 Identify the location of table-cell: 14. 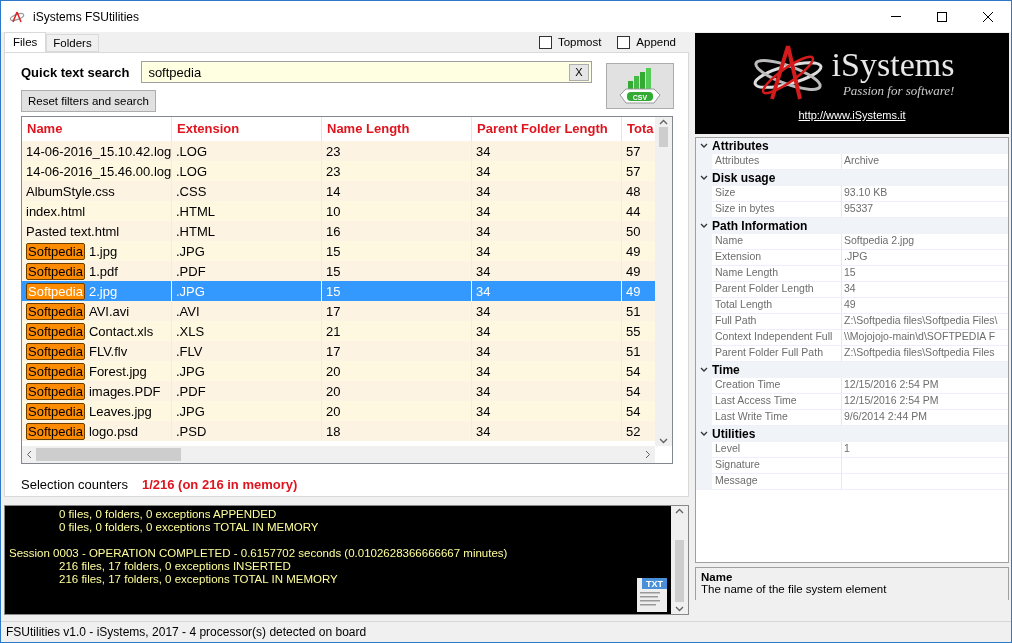
(333, 191).